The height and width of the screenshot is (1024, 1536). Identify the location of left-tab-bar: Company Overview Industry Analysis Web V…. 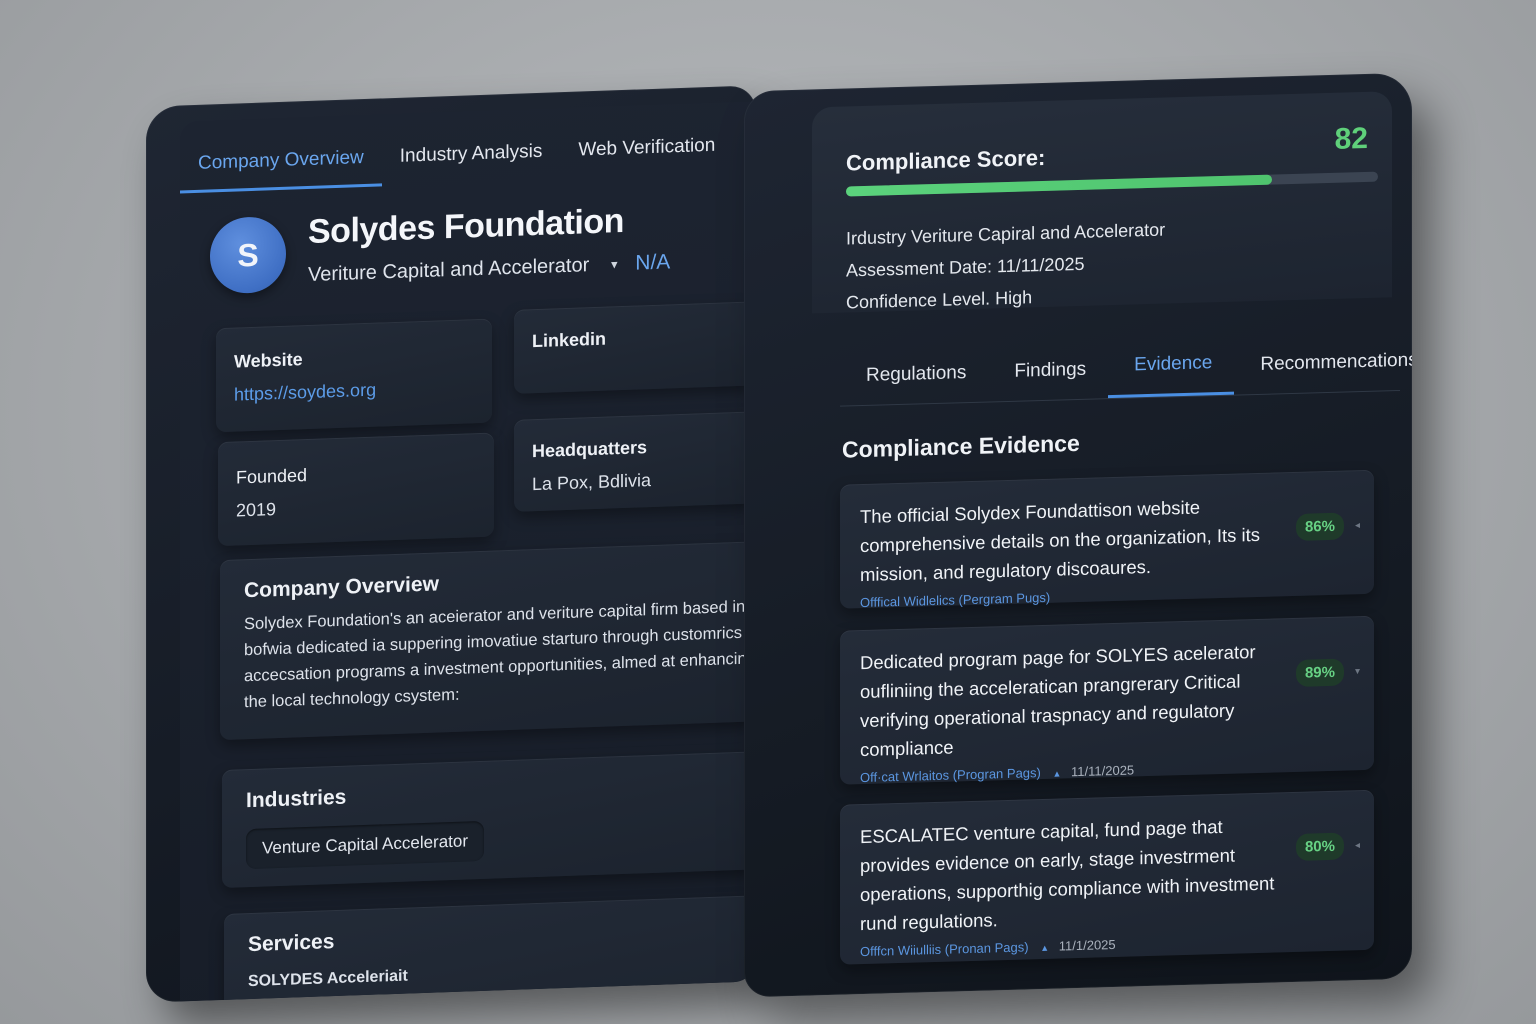
(468, 147).